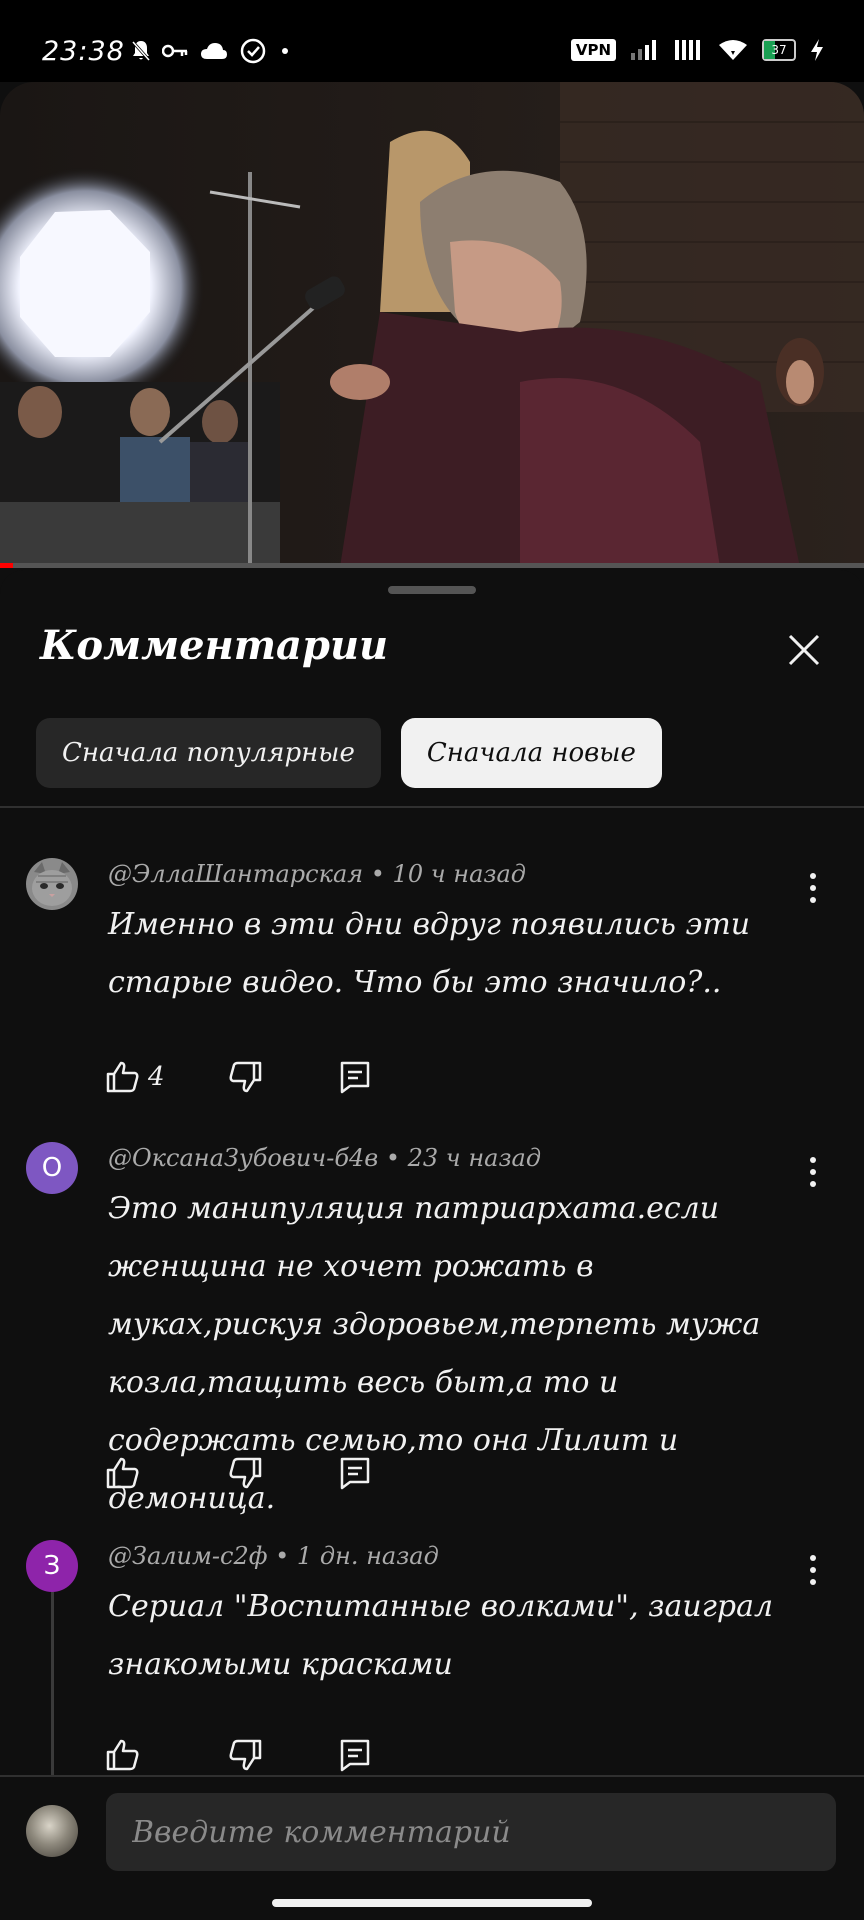 The width and height of the screenshot is (864, 1920). What do you see at coordinates (432, 1903) in the screenshot?
I see `home-indicator` at bounding box center [432, 1903].